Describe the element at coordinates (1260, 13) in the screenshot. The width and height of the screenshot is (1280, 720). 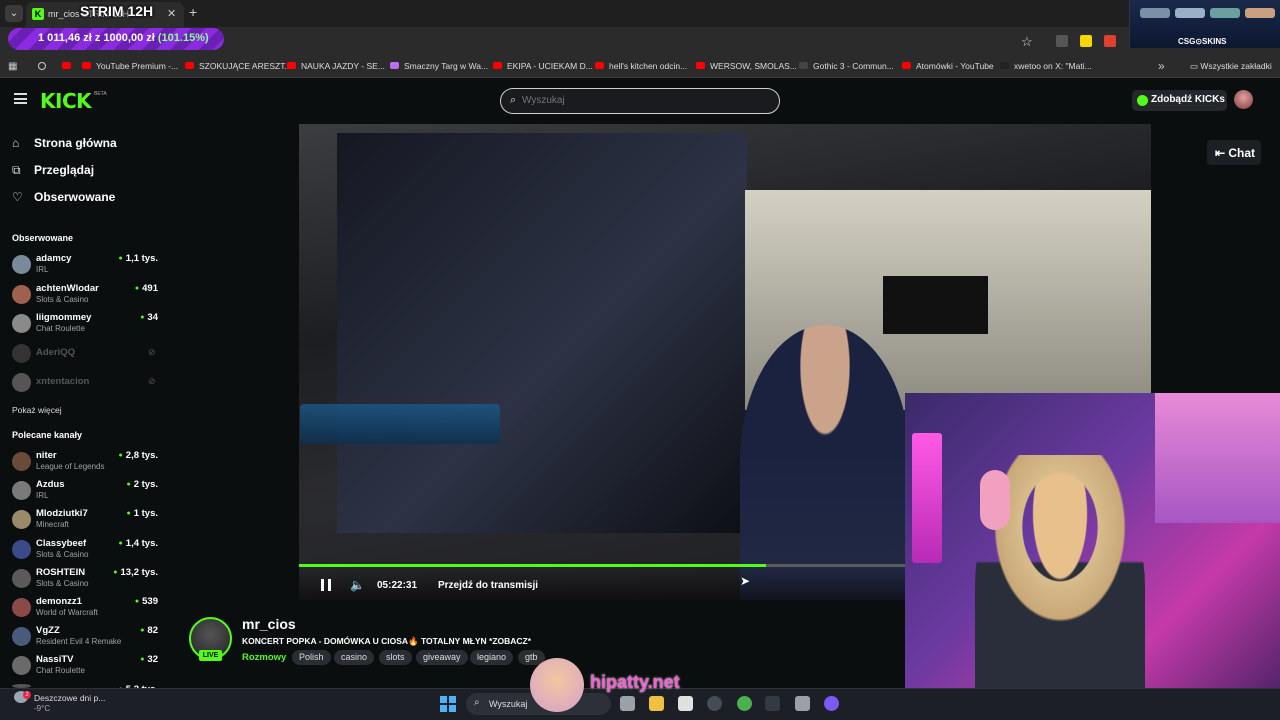
I see `weapon-icon` at that location.